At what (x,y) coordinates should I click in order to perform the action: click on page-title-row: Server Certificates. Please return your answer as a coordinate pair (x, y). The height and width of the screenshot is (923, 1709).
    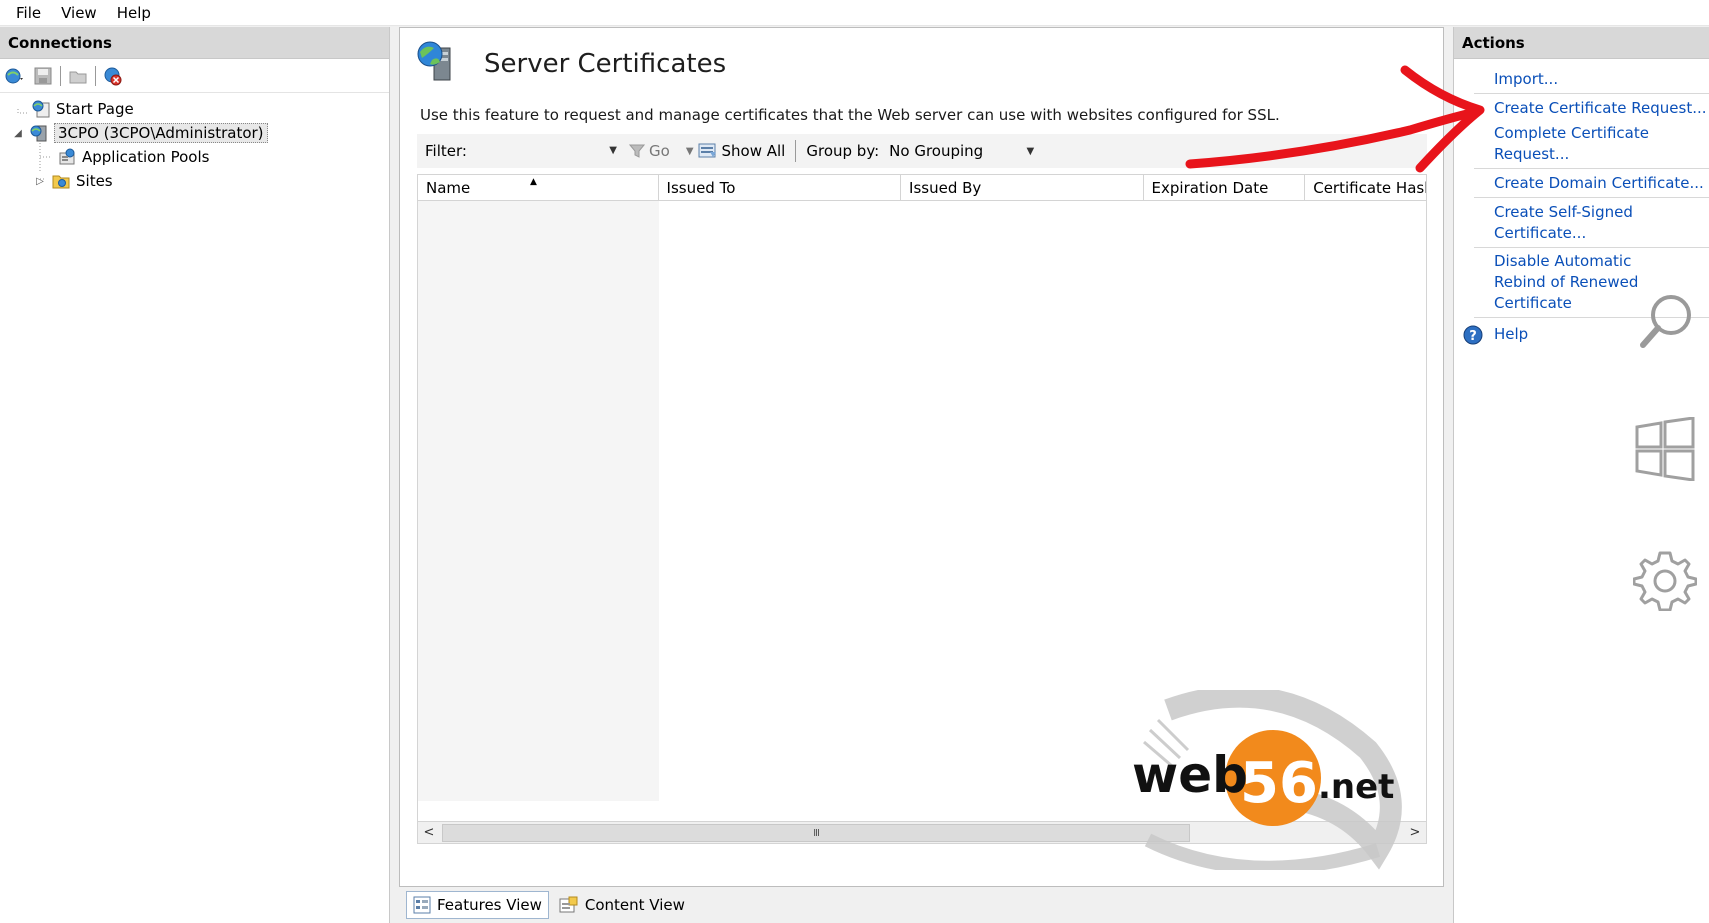
    Looking at the image, I should click on (570, 64).